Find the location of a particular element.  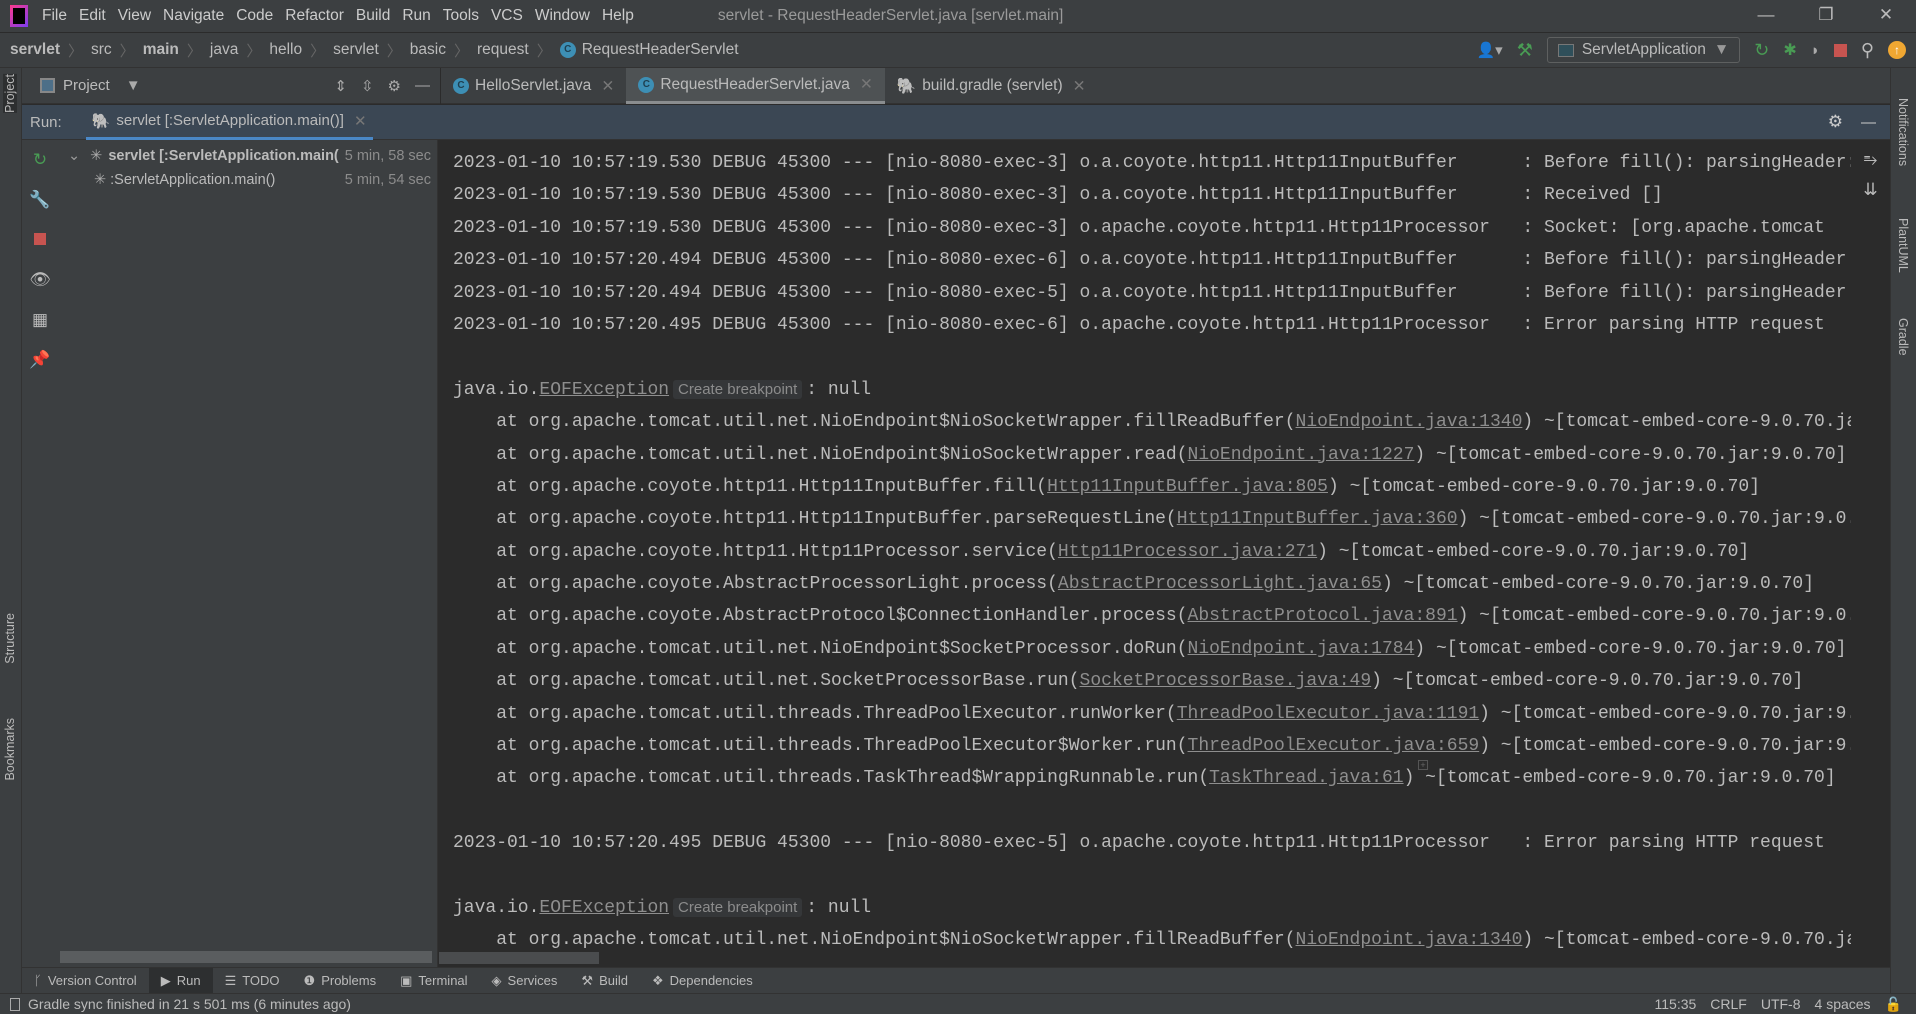

editor-tab: C HelloServlet.java ✕ is located at coordinates (533, 86).